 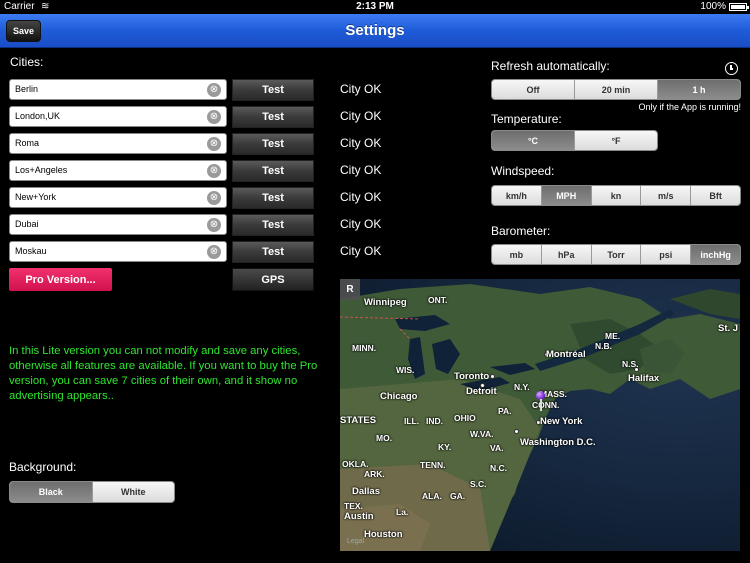 I want to click on map-label: New York, so click(x=561, y=421).